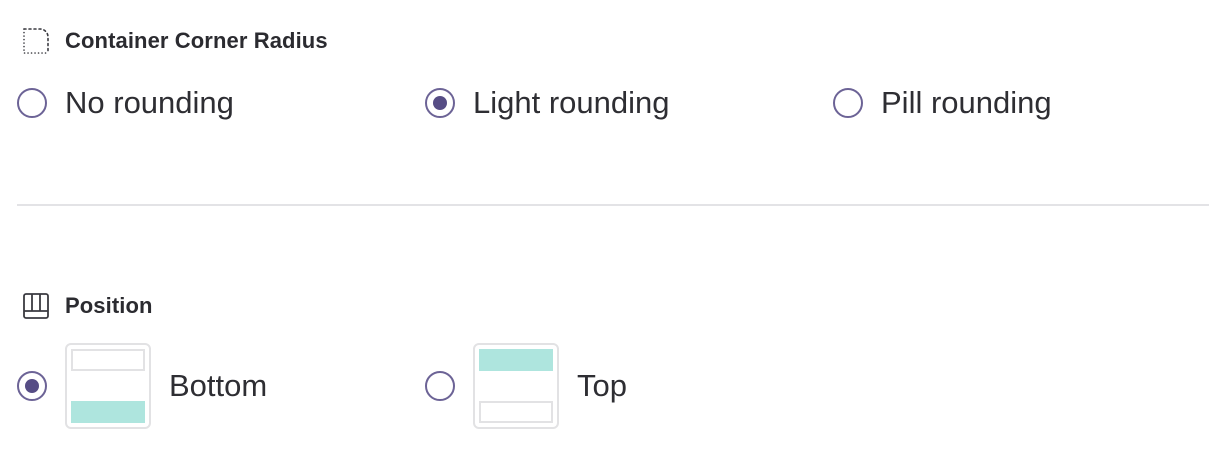 This screenshot has width=1228, height=456. I want to click on radio-option-bottom: Bottom, so click(142, 386).